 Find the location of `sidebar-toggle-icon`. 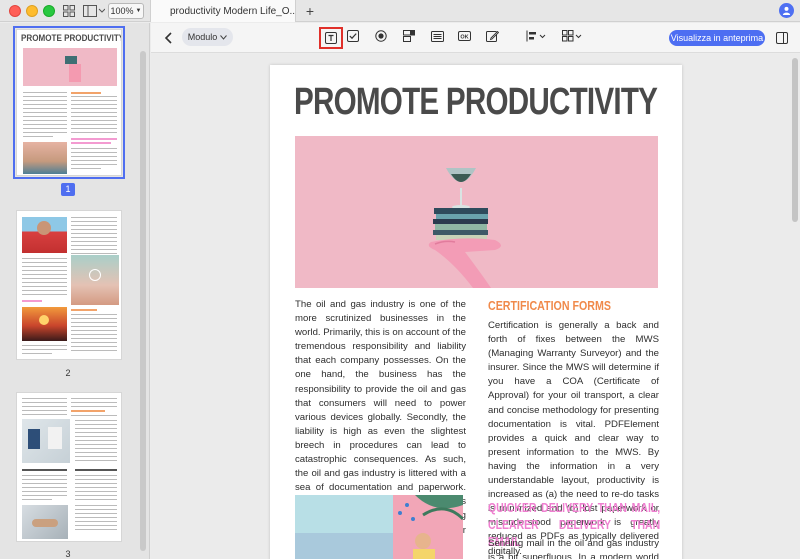

sidebar-toggle-icon is located at coordinates (94, 11).